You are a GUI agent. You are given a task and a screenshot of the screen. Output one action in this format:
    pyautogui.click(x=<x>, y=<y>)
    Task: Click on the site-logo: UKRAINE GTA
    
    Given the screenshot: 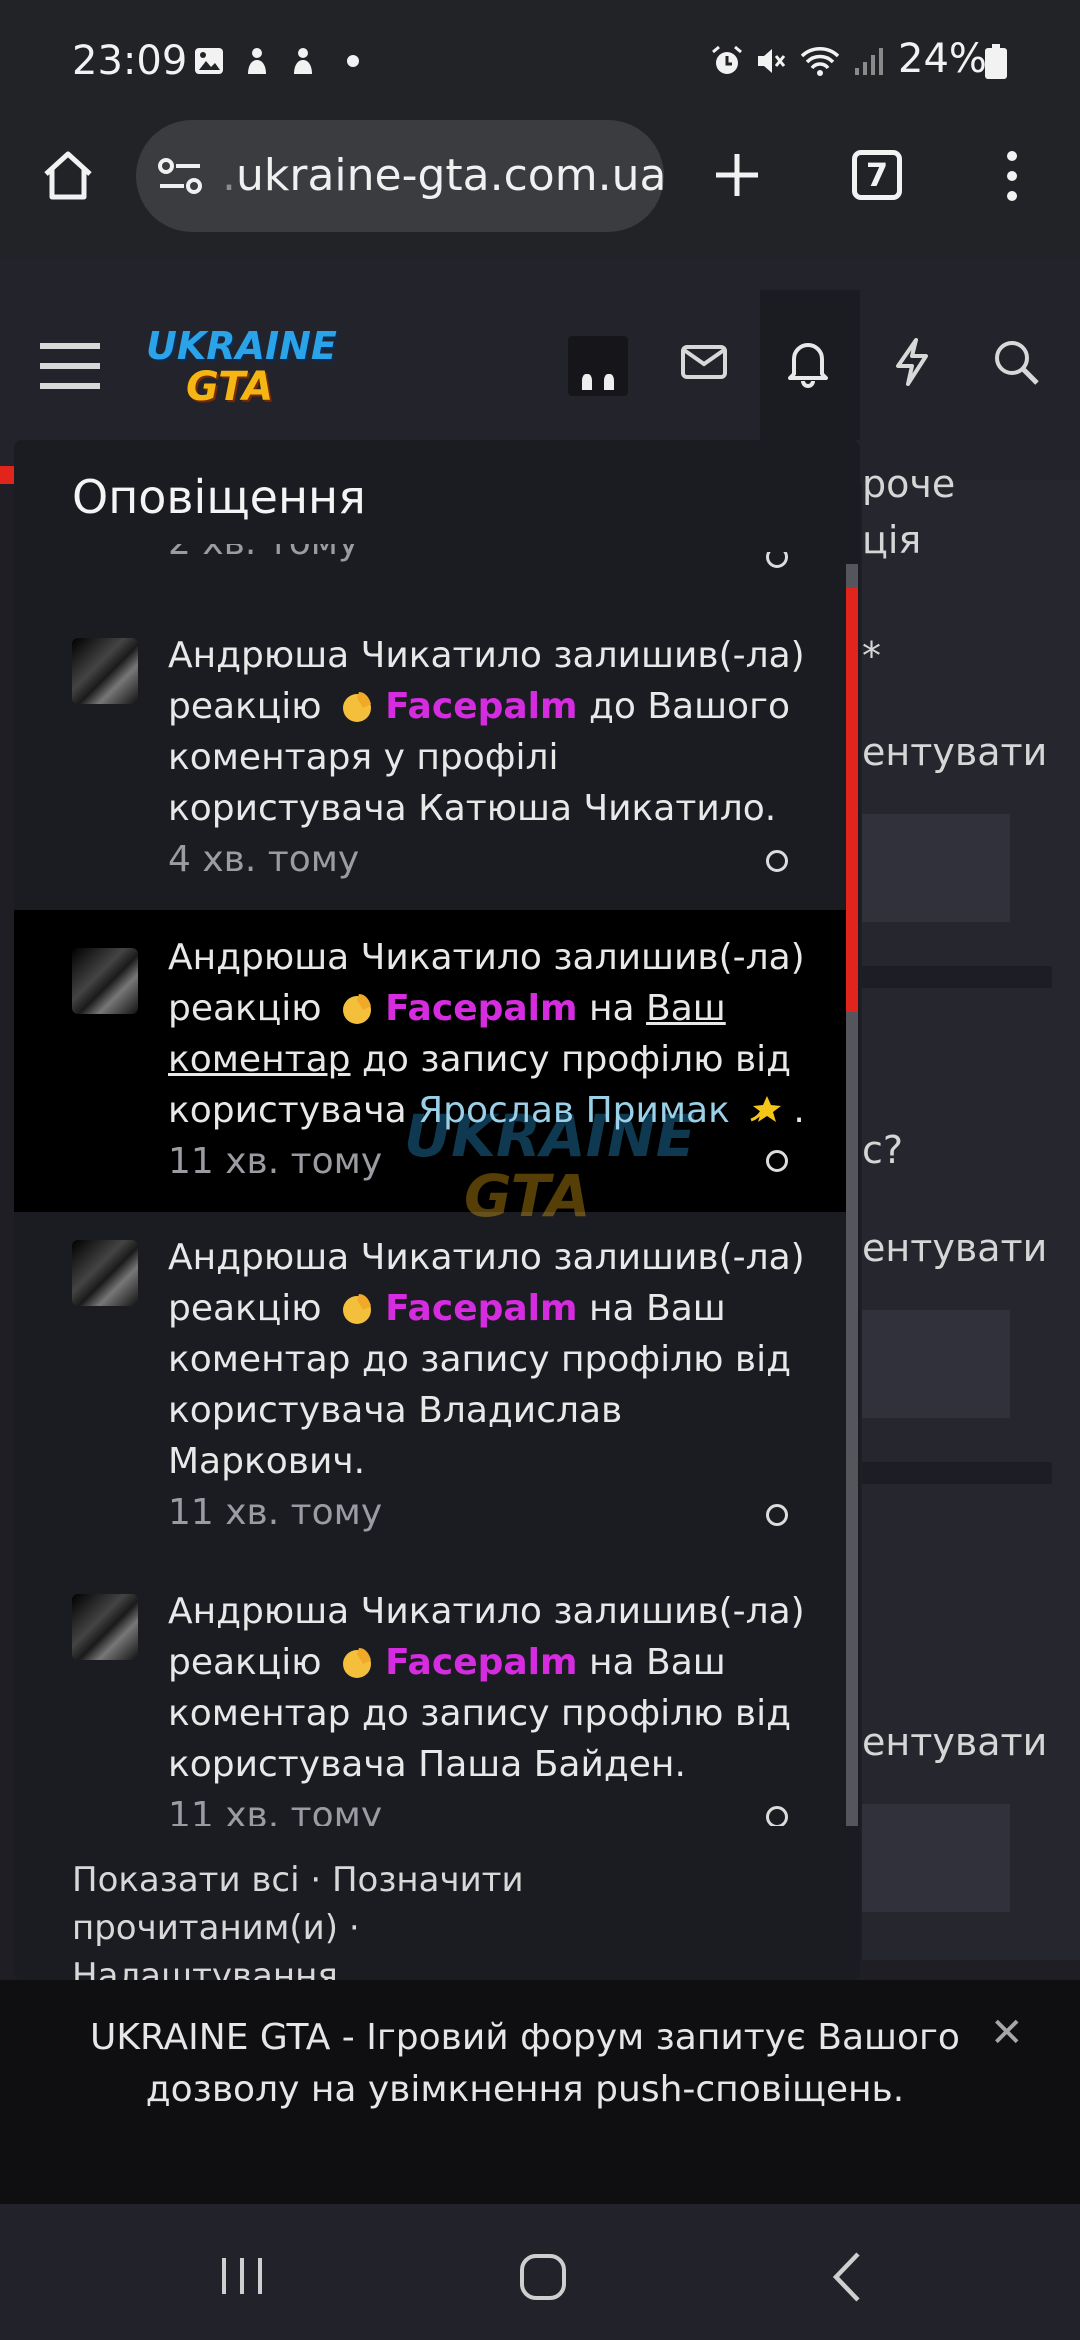 What is the action you would take?
    pyautogui.click(x=241, y=369)
    